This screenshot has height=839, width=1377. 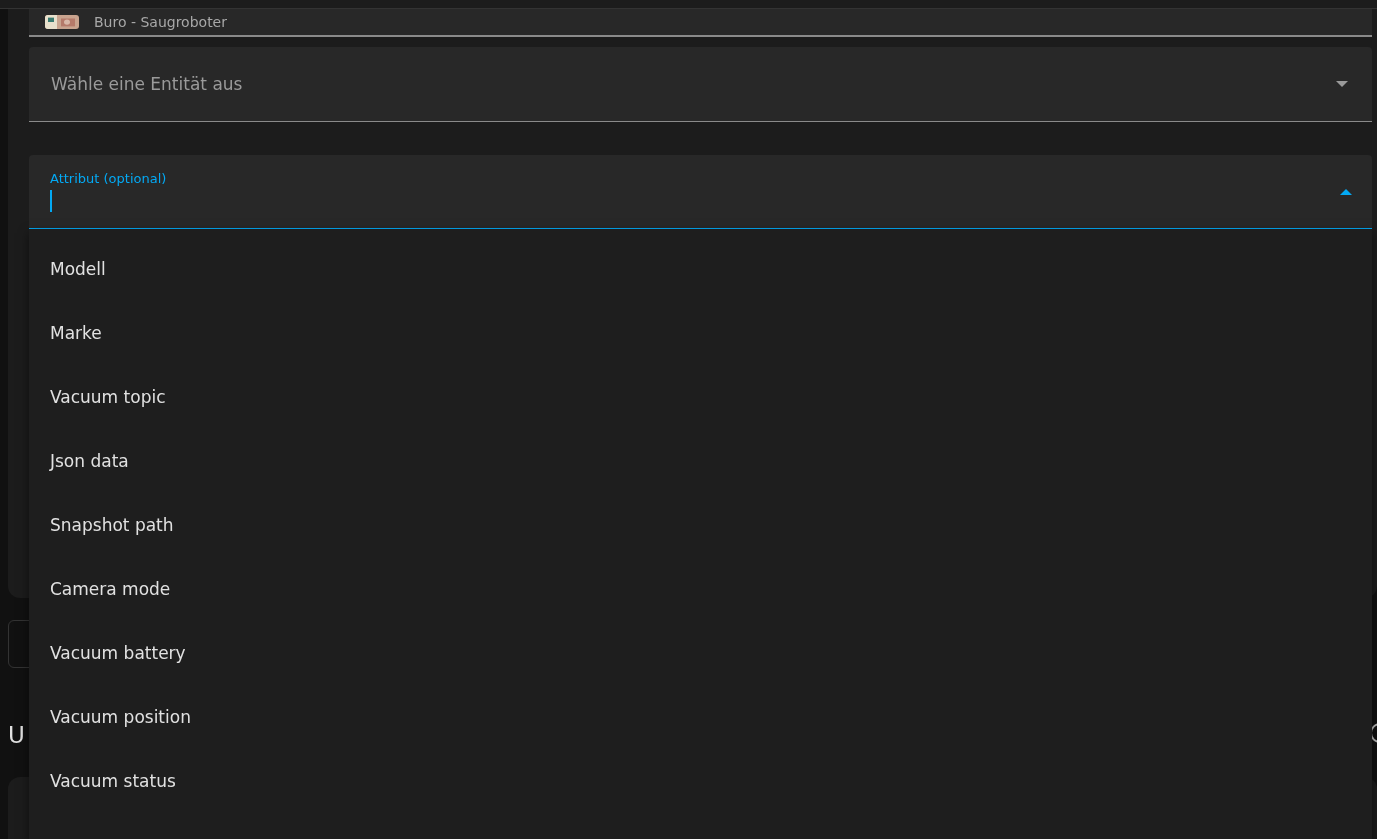 What do you see at coordinates (147, 84) in the screenshot?
I see `select-placeholder: Wähle eine Entität aus` at bounding box center [147, 84].